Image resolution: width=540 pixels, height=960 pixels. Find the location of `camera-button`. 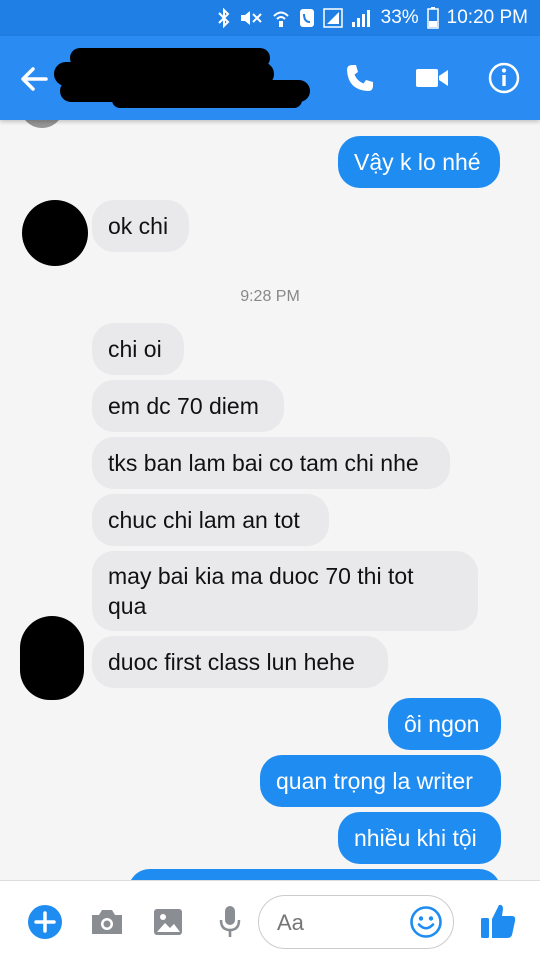

camera-button is located at coordinates (107, 922).